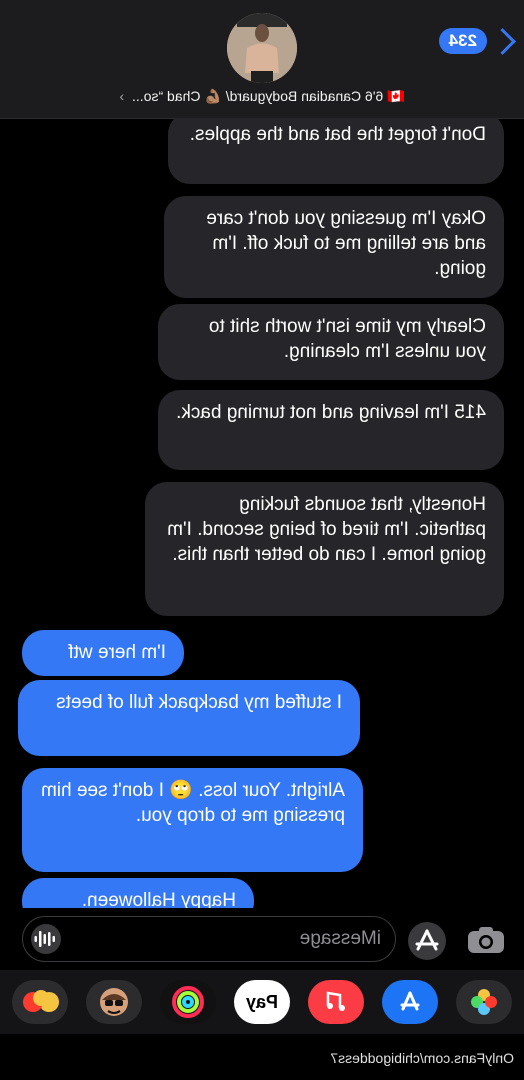 Image resolution: width=524 pixels, height=1080 pixels. I want to click on contact-avatar, so click(262, 48).